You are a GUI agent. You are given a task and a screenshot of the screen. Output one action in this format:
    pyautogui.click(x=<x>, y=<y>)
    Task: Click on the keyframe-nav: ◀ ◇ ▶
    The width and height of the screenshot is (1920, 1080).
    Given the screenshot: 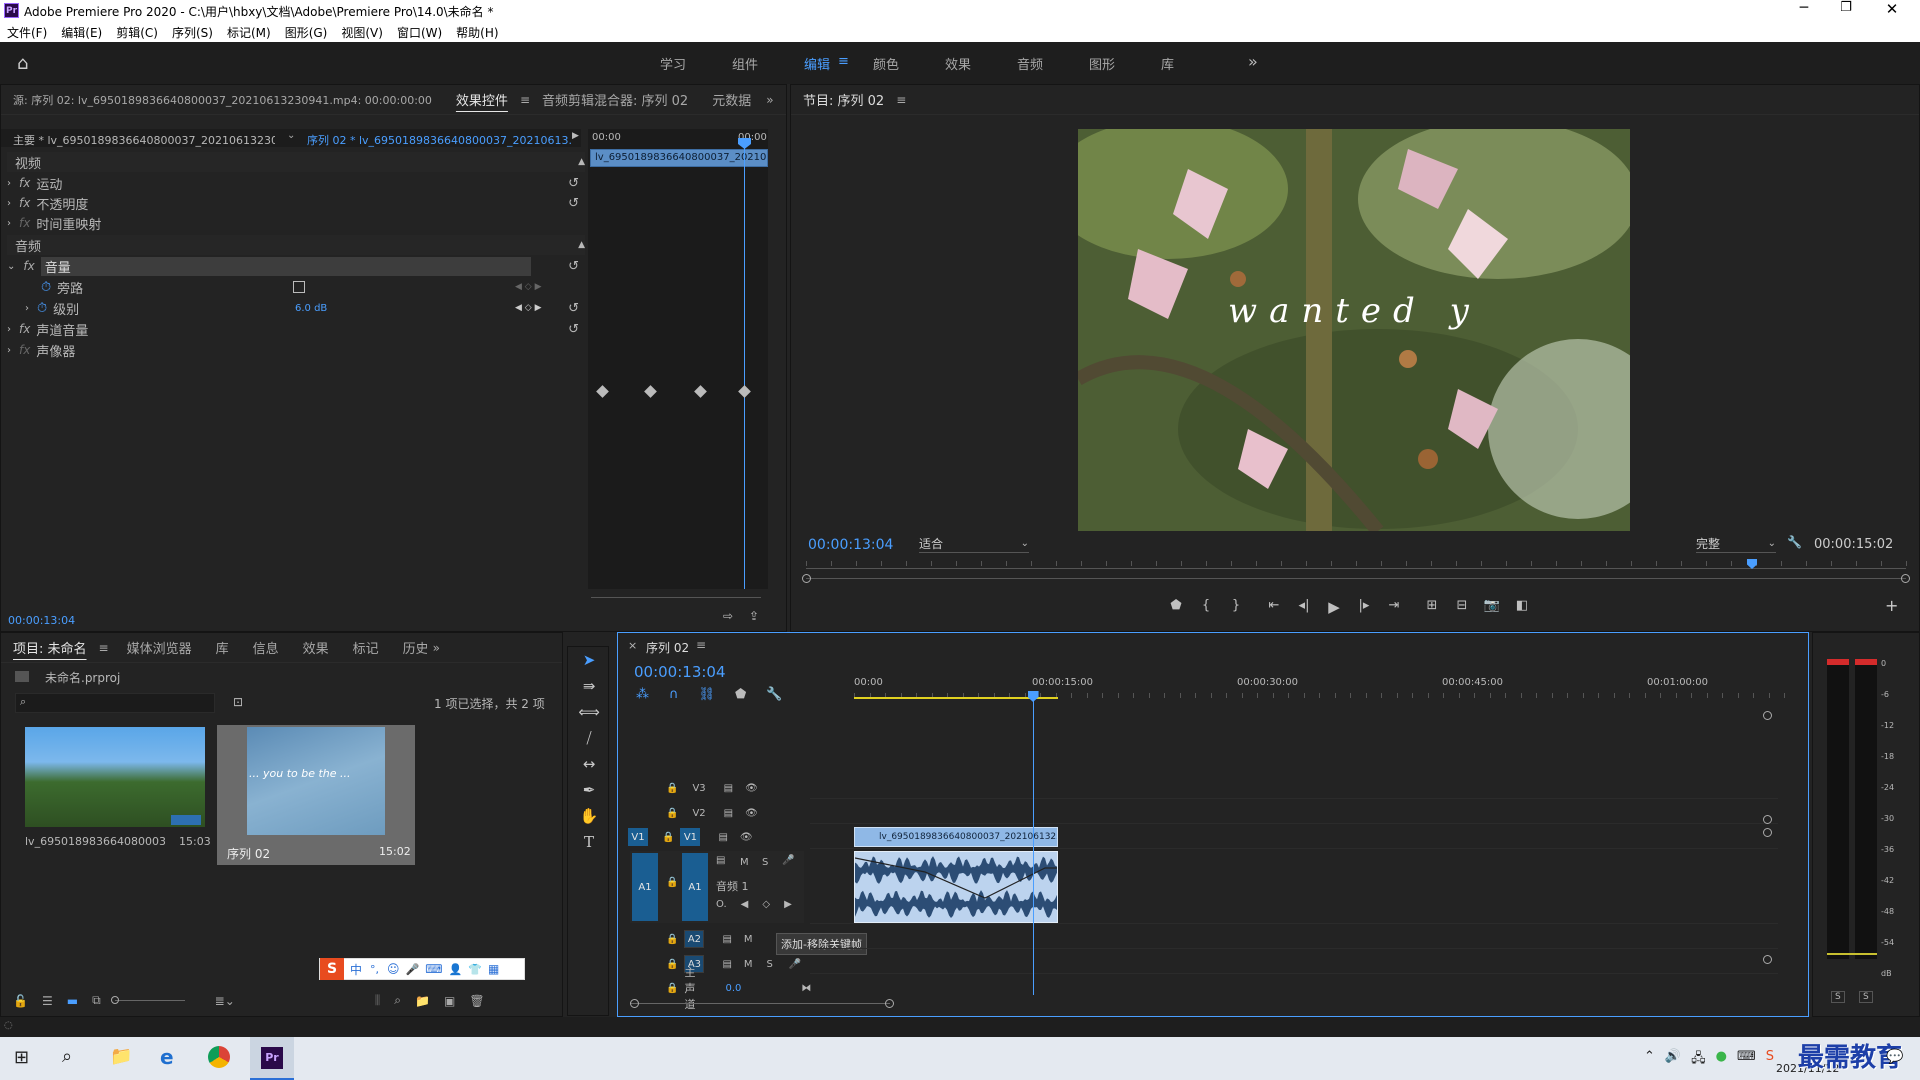 What is the action you would take?
    pyautogui.click(x=528, y=287)
    